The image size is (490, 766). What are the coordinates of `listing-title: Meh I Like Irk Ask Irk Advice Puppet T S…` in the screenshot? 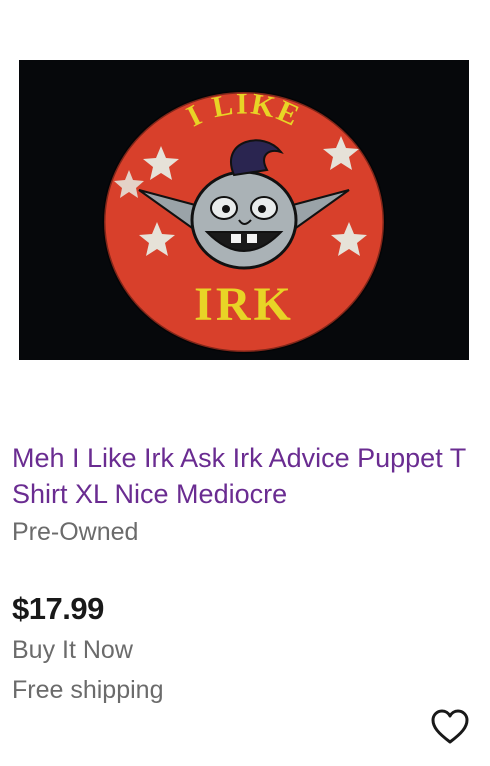 It's located at (247, 476).